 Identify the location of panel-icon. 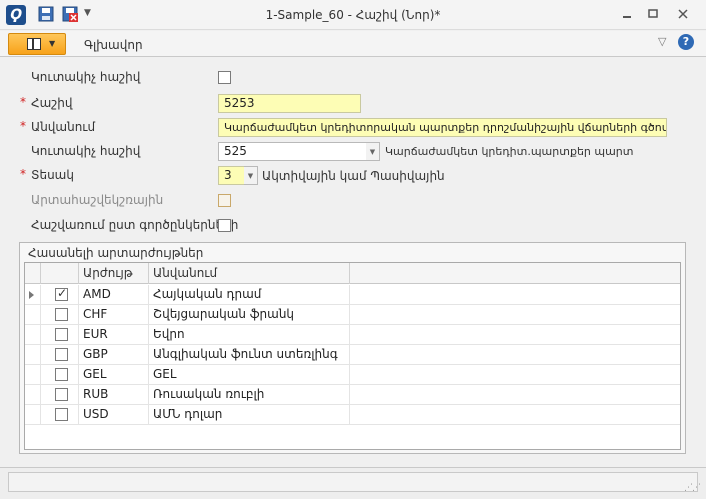
(34, 44).